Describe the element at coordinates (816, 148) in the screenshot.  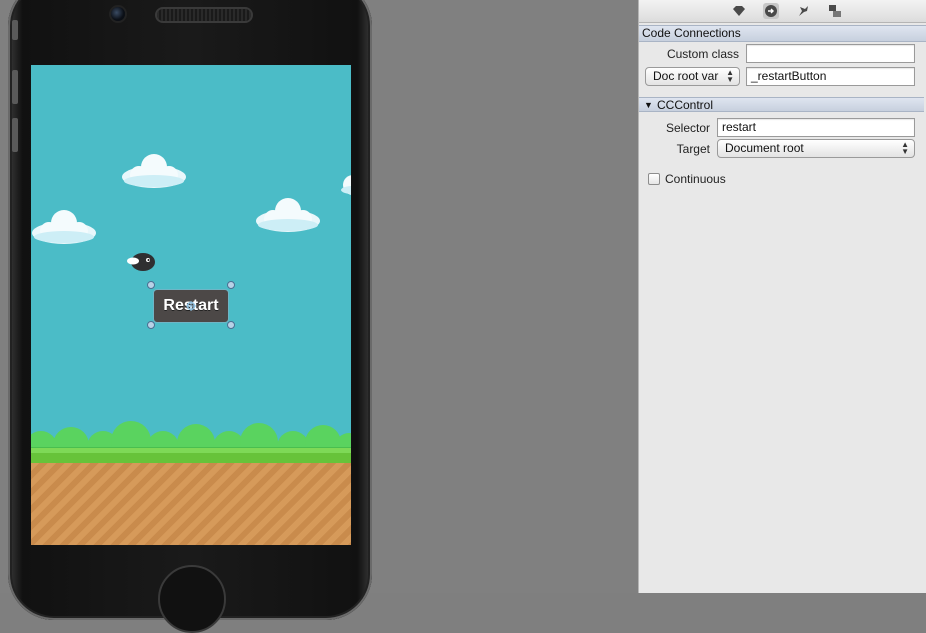
I see `target-popup: Document root ▲ ▼` at that location.